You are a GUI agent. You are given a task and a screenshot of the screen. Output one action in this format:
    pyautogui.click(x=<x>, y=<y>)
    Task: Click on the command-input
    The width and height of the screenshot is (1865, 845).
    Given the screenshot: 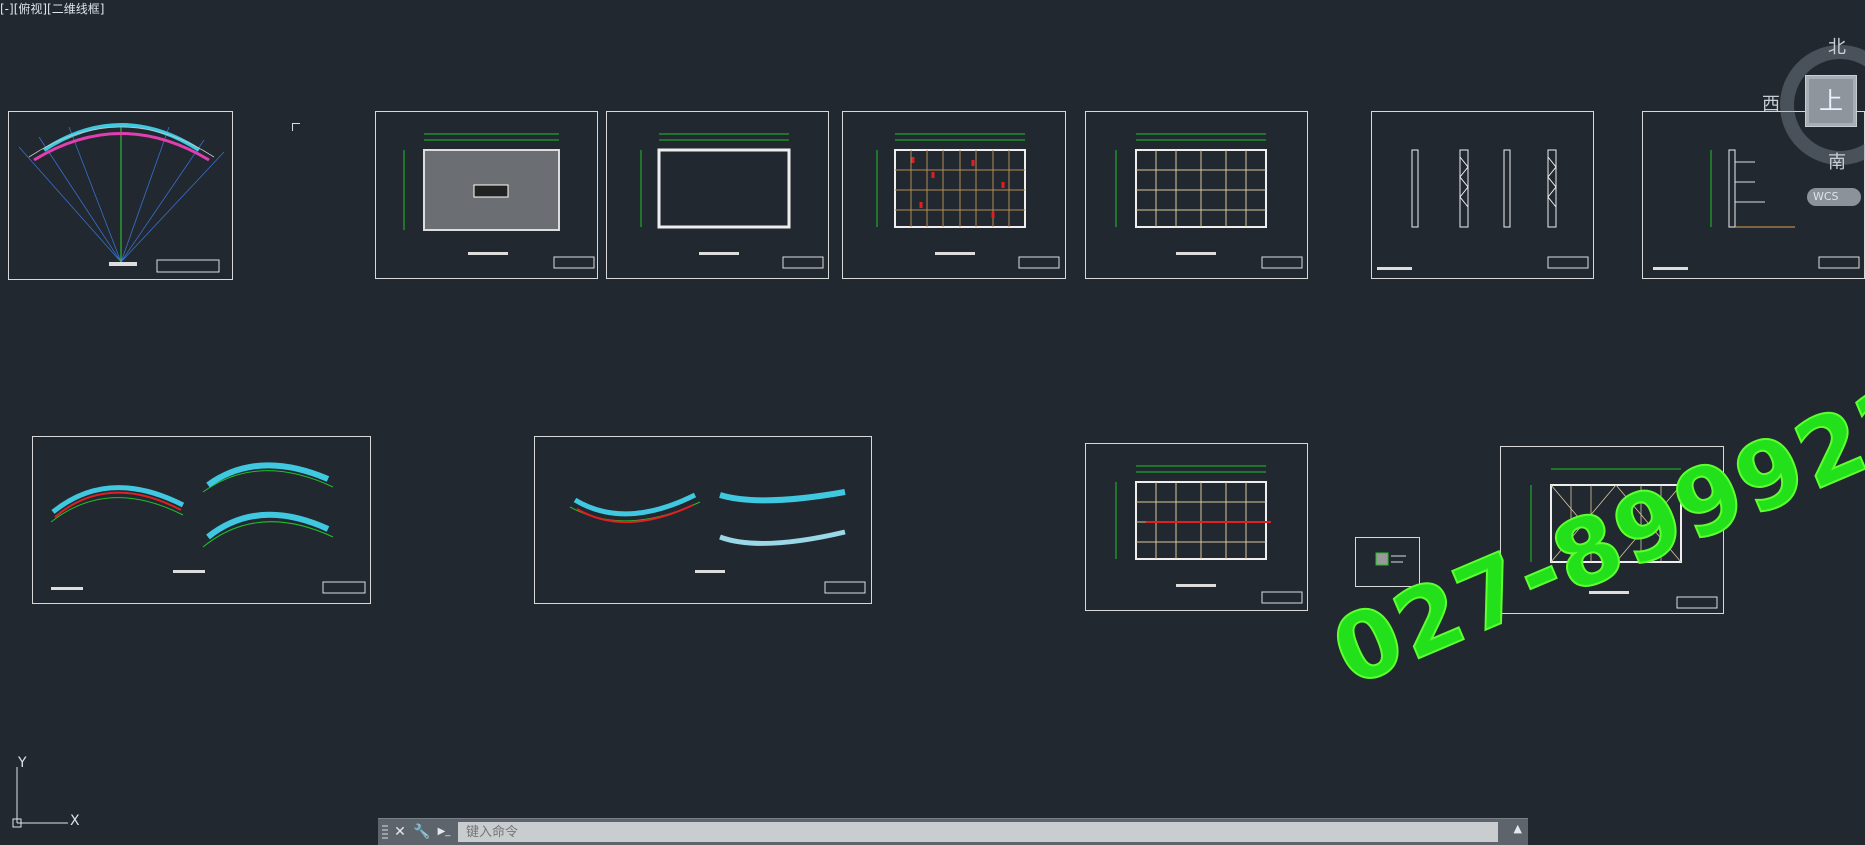 What is the action you would take?
    pyautogui.click(x=978, y=832)
    